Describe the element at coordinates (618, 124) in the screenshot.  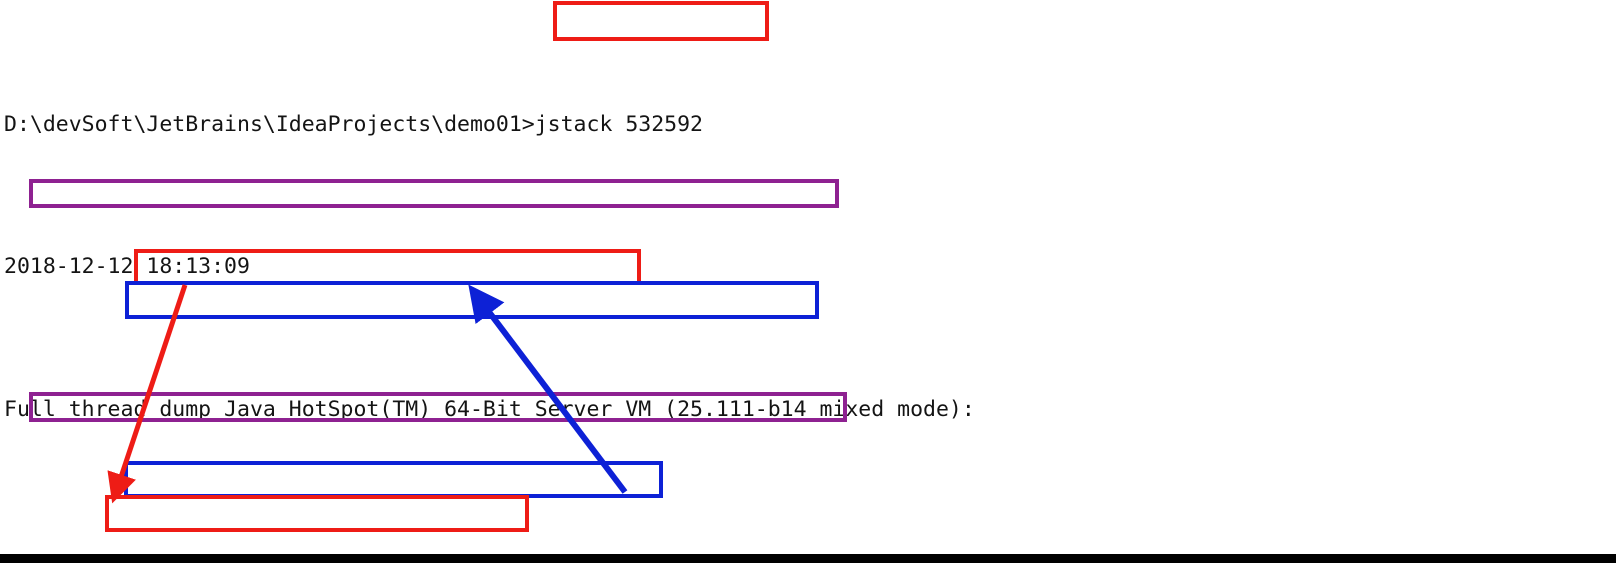
I see `command-text: jstack 532592` at that location.